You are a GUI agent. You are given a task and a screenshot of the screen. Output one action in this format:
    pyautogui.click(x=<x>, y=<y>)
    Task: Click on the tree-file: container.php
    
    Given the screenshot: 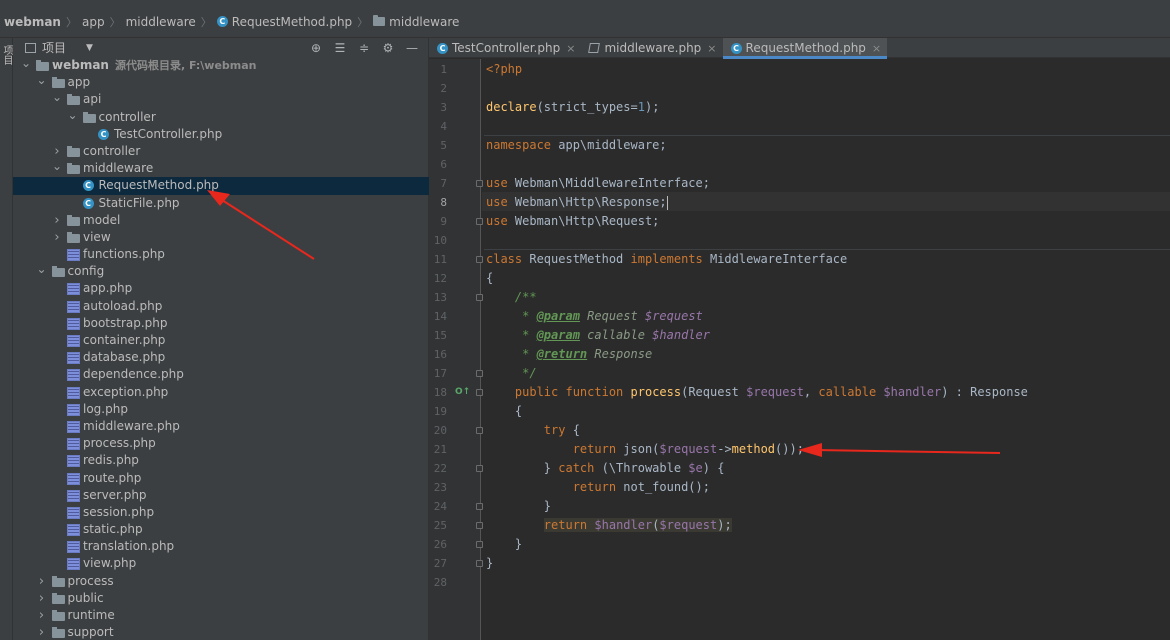 What is the action you would take?
    pyautogui.click(x=221, y=340)
    